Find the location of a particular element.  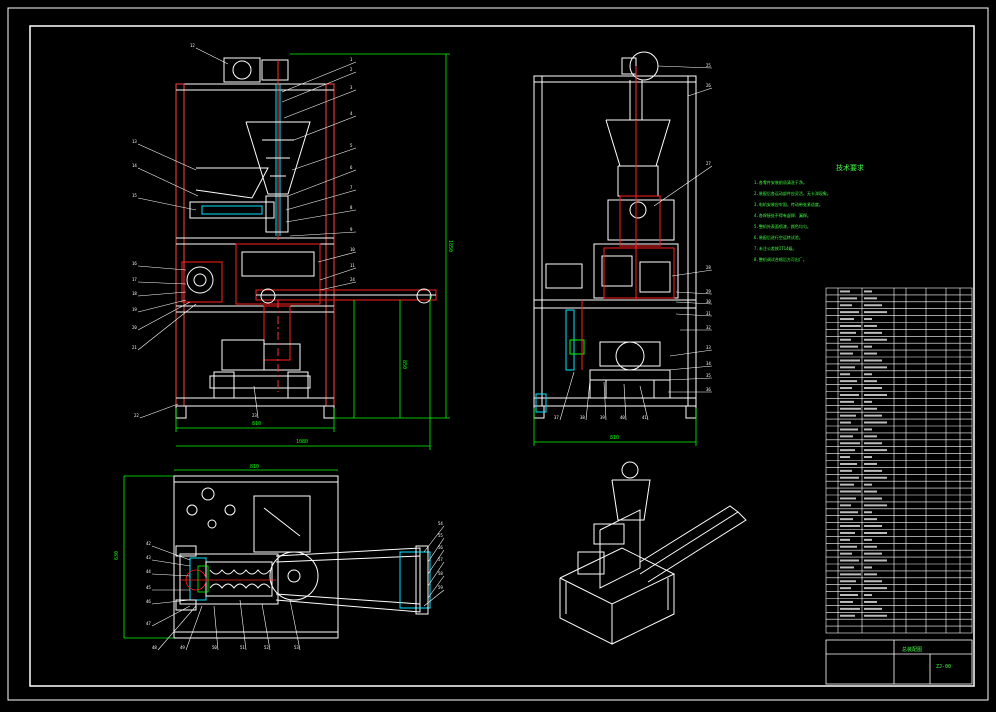

balloon-number: 45 is located at coordinates (148, 587).